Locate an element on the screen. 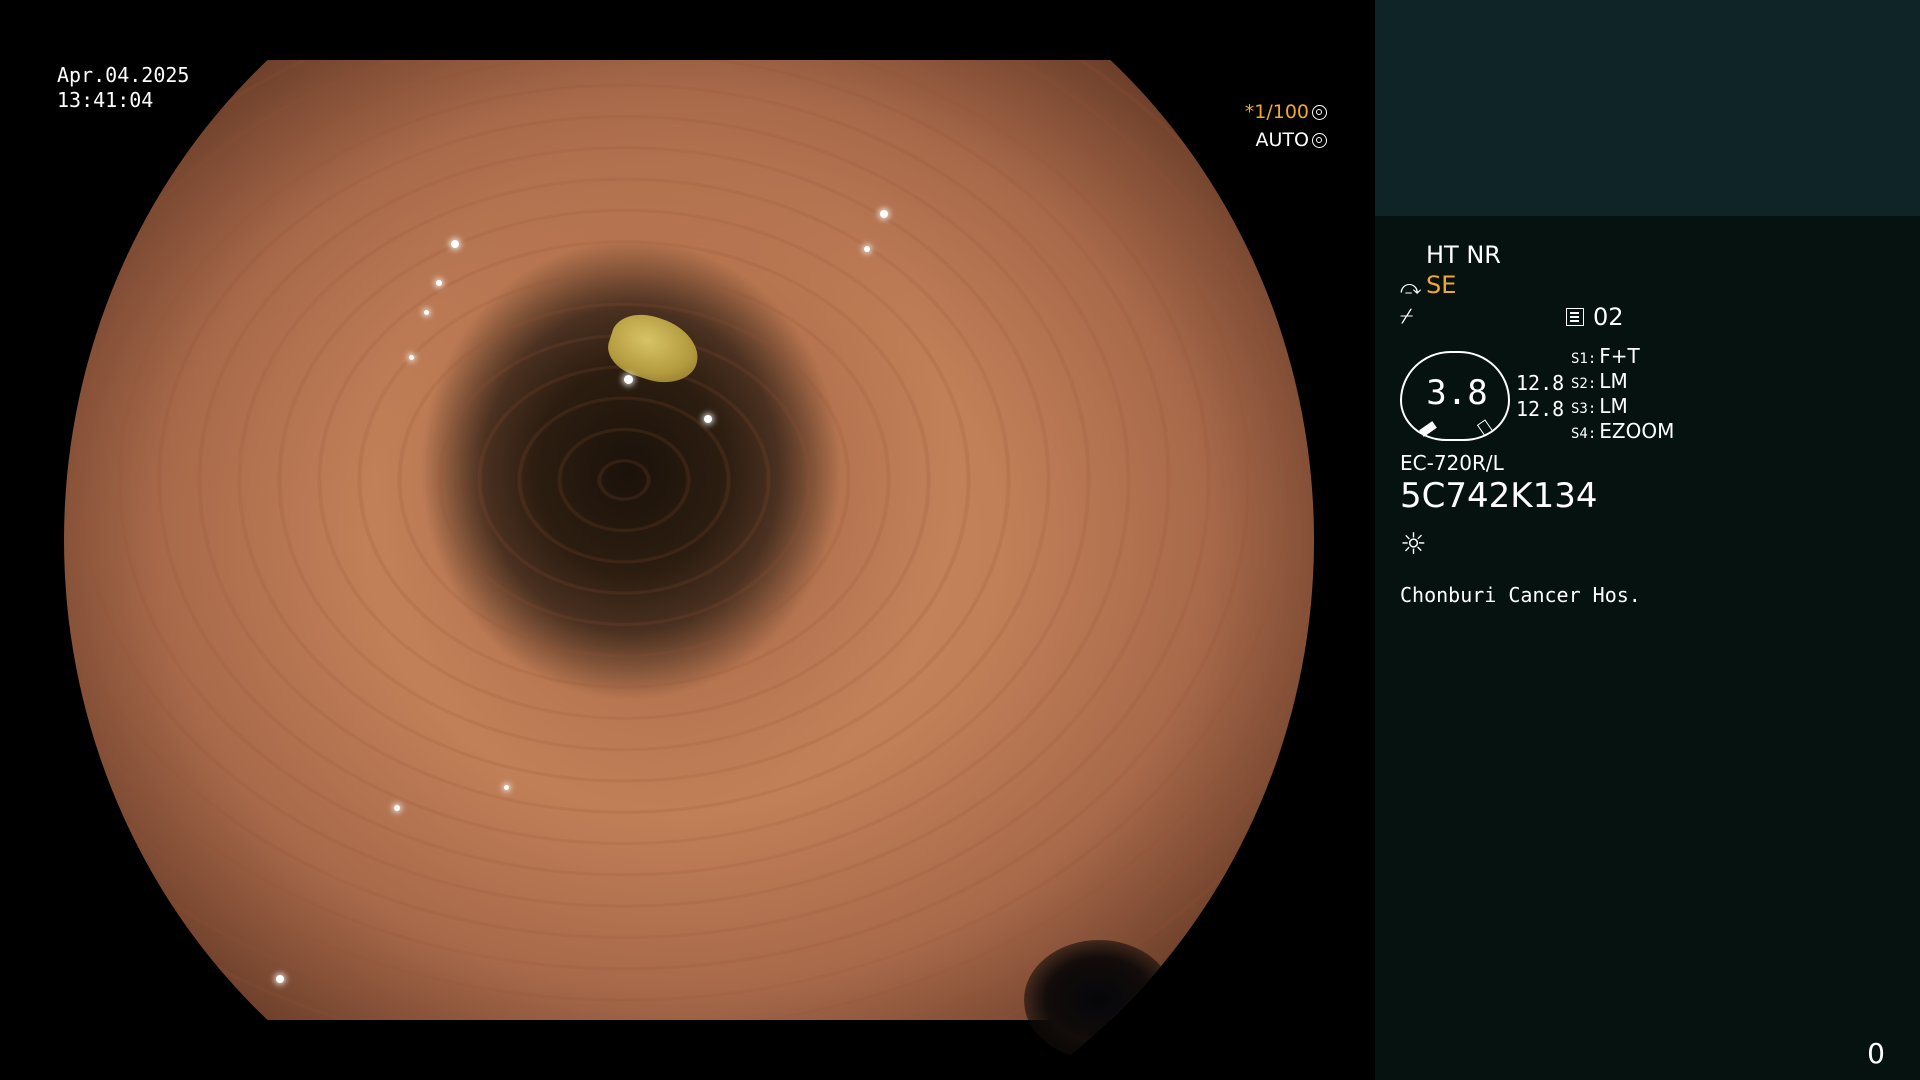  dial-marker-left is located at coordinates (1428, 429).